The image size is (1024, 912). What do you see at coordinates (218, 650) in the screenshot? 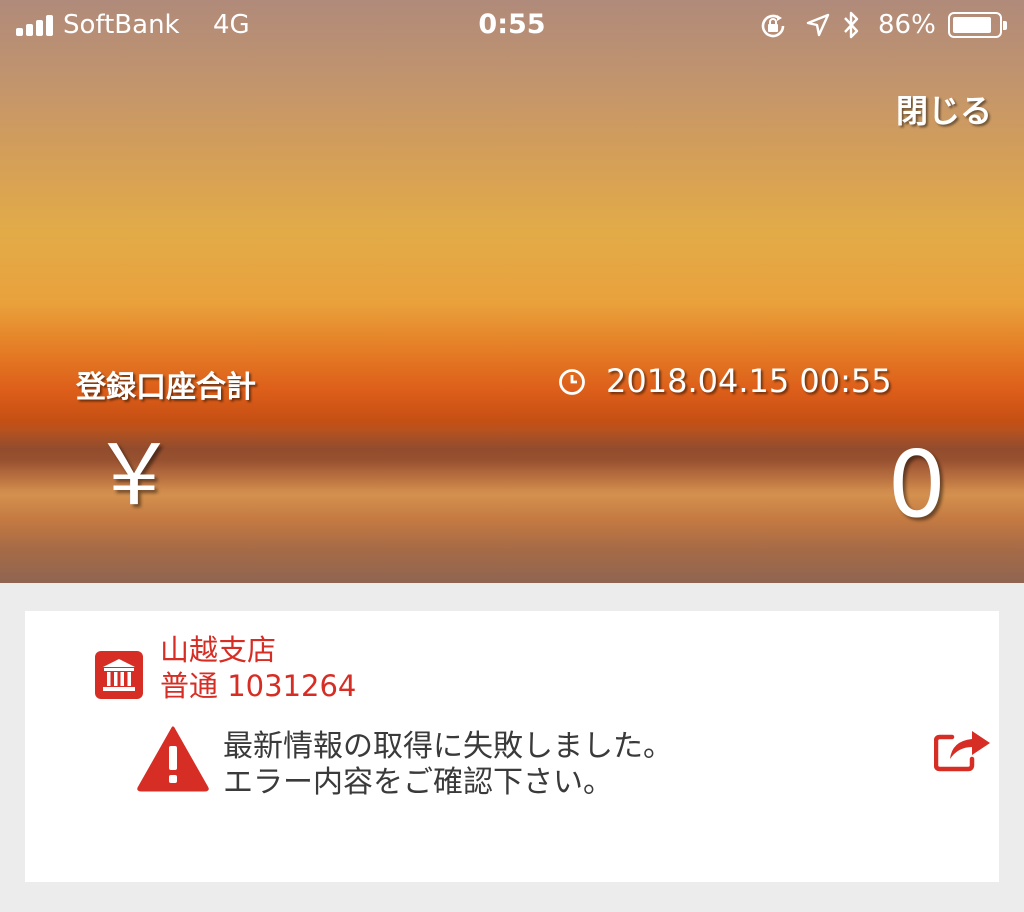
I see `branch-name: 山越支店` at bounding box center [218, 650].